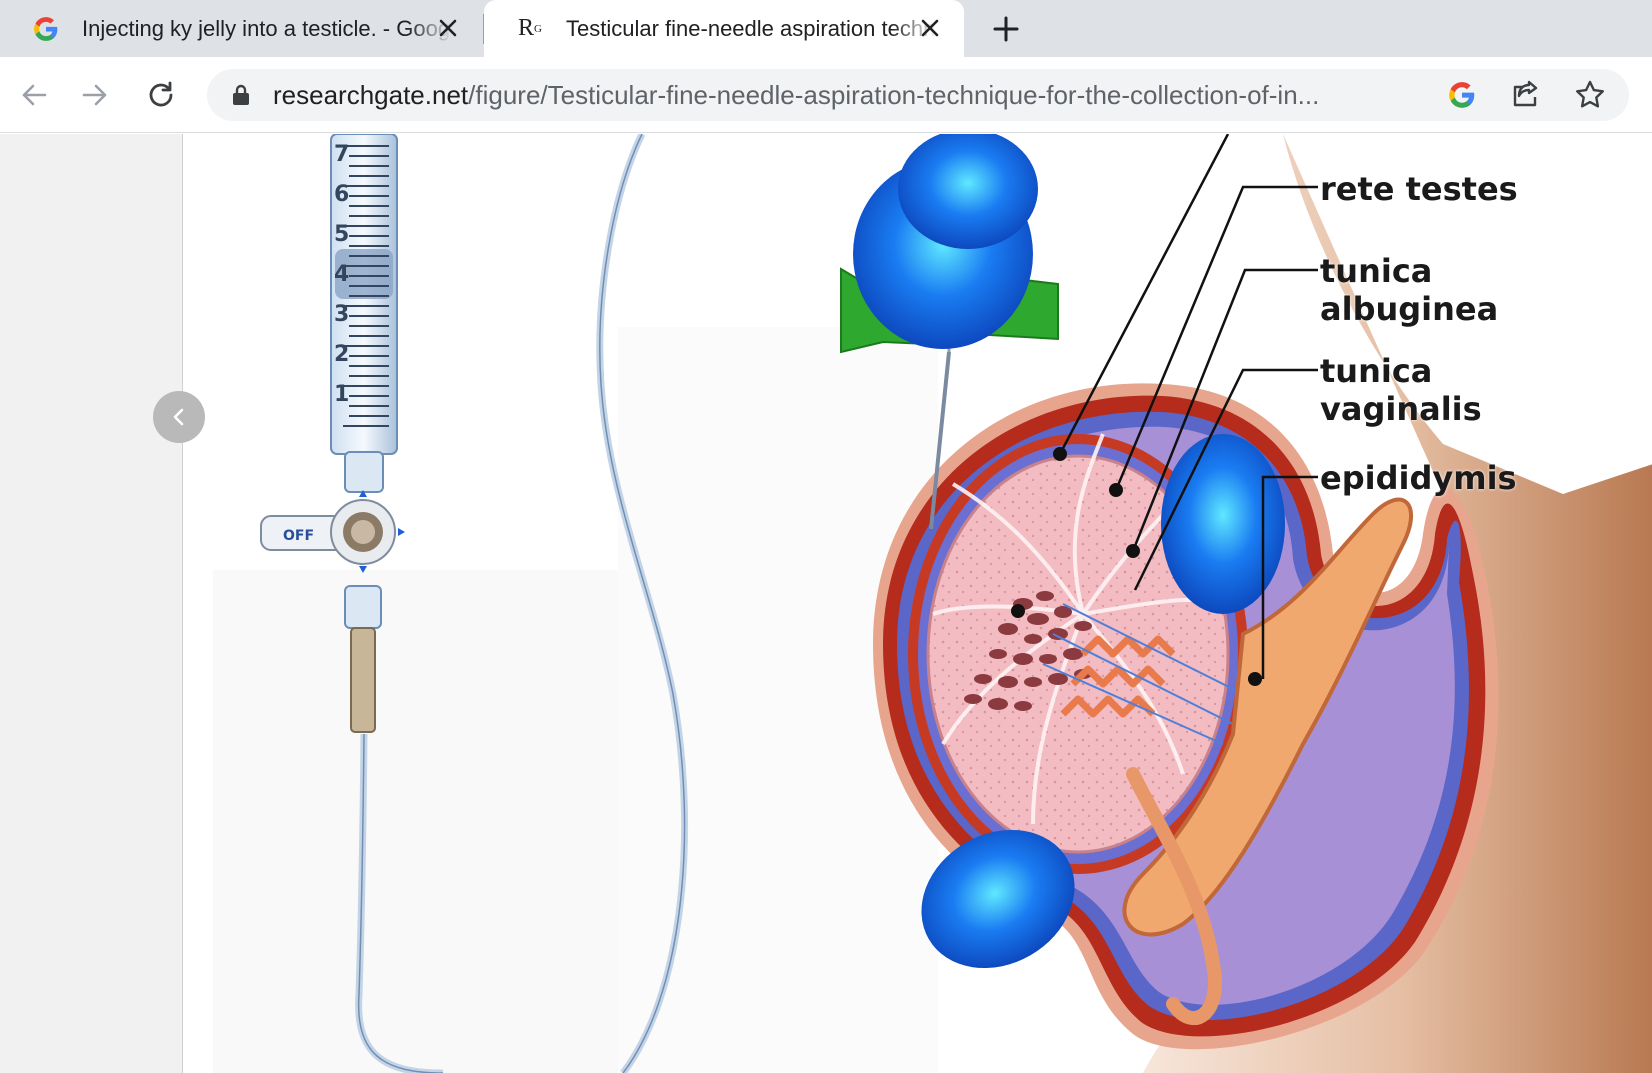 The image size is (1652, 1073). I want to click on label-tunica-albuginea: tunica albuginea, so click(1409, 290).